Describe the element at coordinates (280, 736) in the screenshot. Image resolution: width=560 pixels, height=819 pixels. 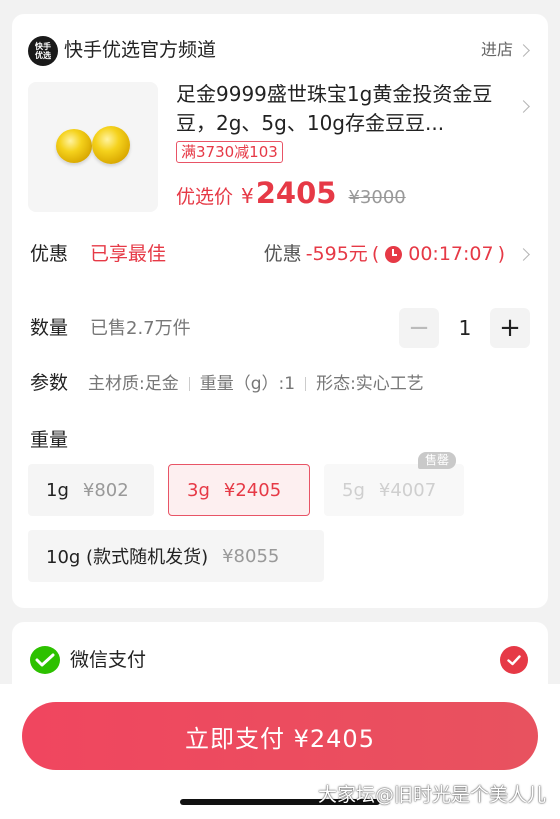
I see `pay-now-button: 立即支付 ¥2405` at that location.